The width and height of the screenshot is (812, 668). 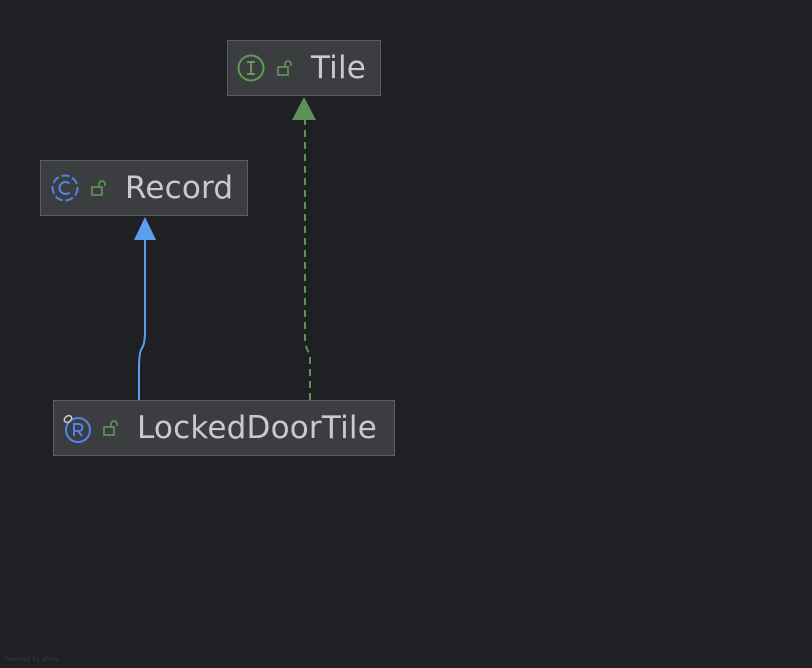 What do you see at coordinates (307, 260) in the screenshot?
I see `implements-edge` at bounding box center [307, 260].